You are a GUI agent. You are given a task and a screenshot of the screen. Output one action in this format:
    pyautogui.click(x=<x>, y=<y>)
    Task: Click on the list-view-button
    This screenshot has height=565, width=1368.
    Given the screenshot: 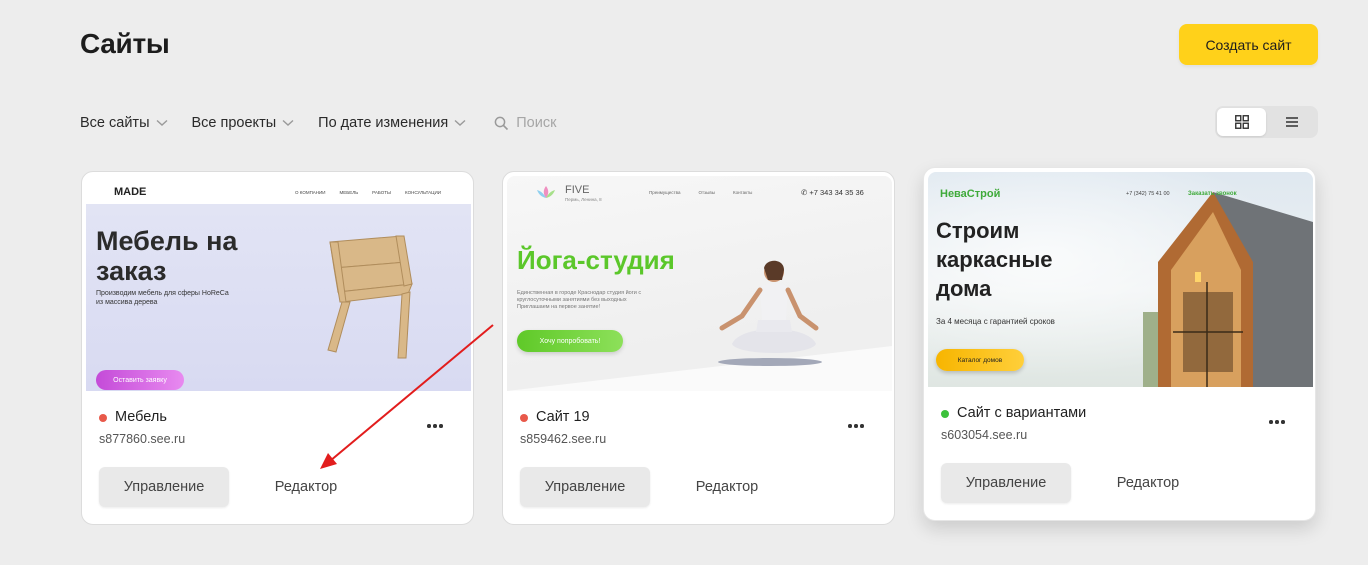 What is the action you would take?
    pyautogui.click(x=1291, y=122)
    